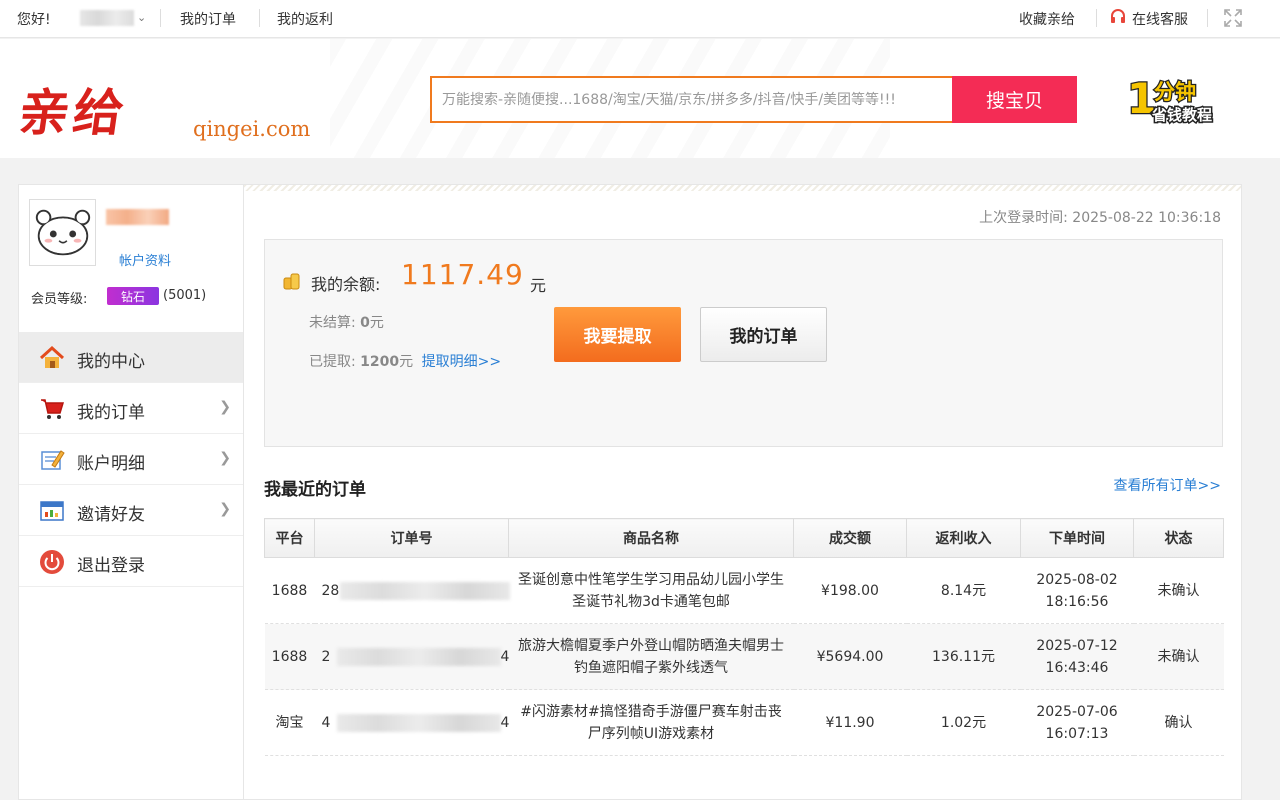 This screenshot has height=800, width=1280. I want to click on status-cell: 确认, so click(1178, 722).